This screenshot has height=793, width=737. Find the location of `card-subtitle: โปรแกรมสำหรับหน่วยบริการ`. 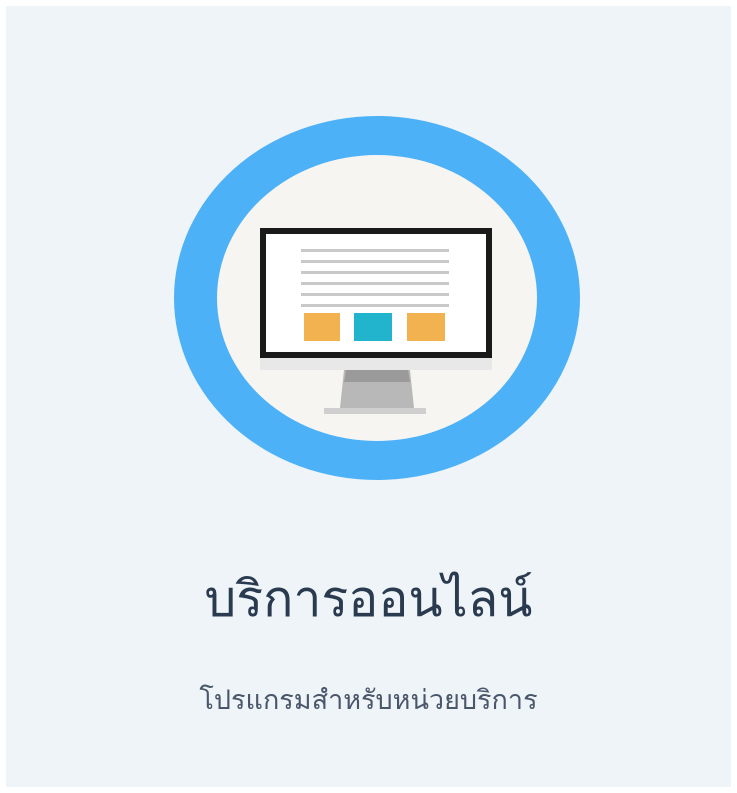

card-subtitle: โปรแกรมสำหรับหน่วยบริการ is located at coordinates (368, 700).